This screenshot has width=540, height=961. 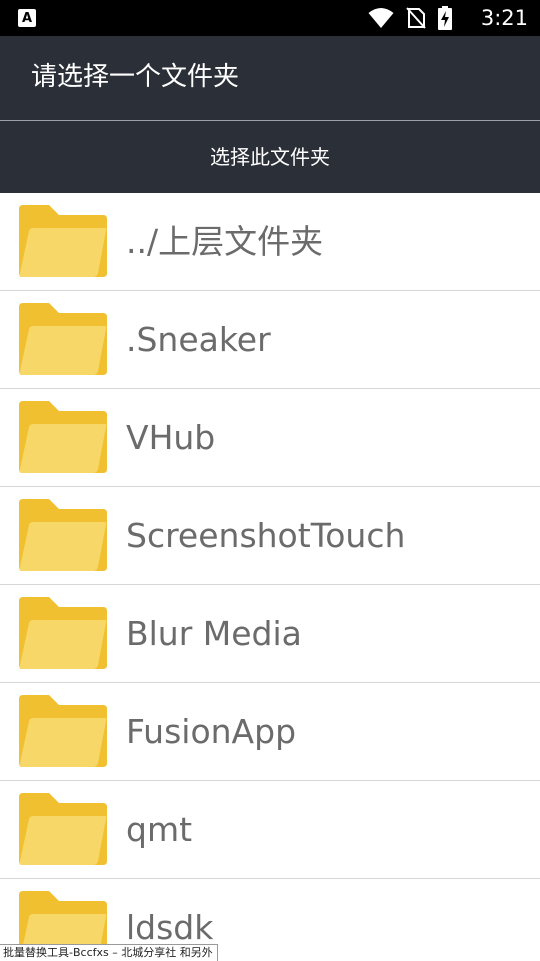 I want to click on list-item: ../上层文件夹, so click(x=270, y=242).